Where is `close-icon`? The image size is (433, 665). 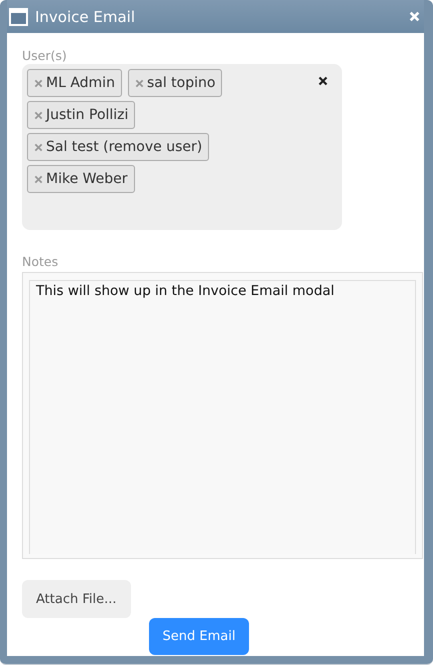
close-icon is located at coordinates (414, 16).